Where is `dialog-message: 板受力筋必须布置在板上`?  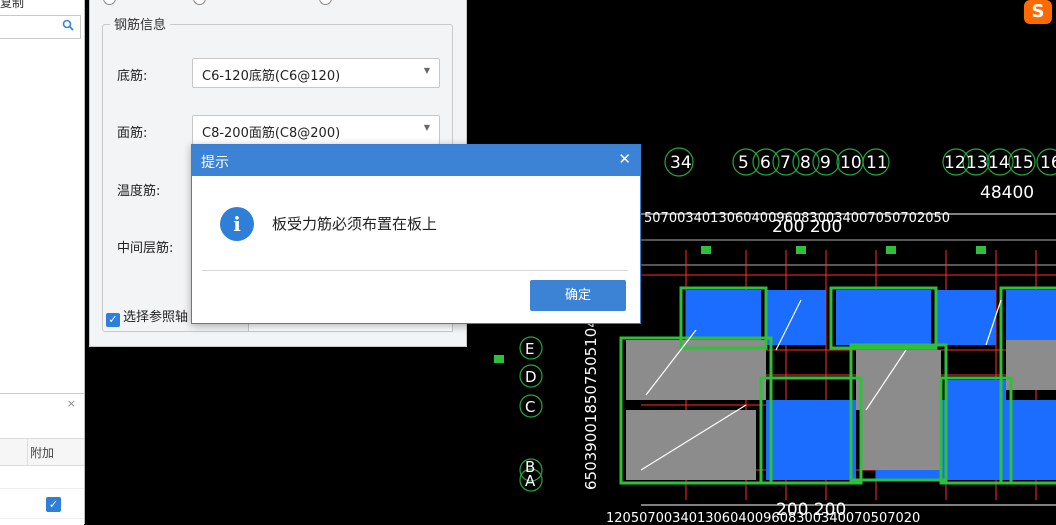
dialog-message: 板受力筋必须布置在板上 is located at coordinates (355, 224).